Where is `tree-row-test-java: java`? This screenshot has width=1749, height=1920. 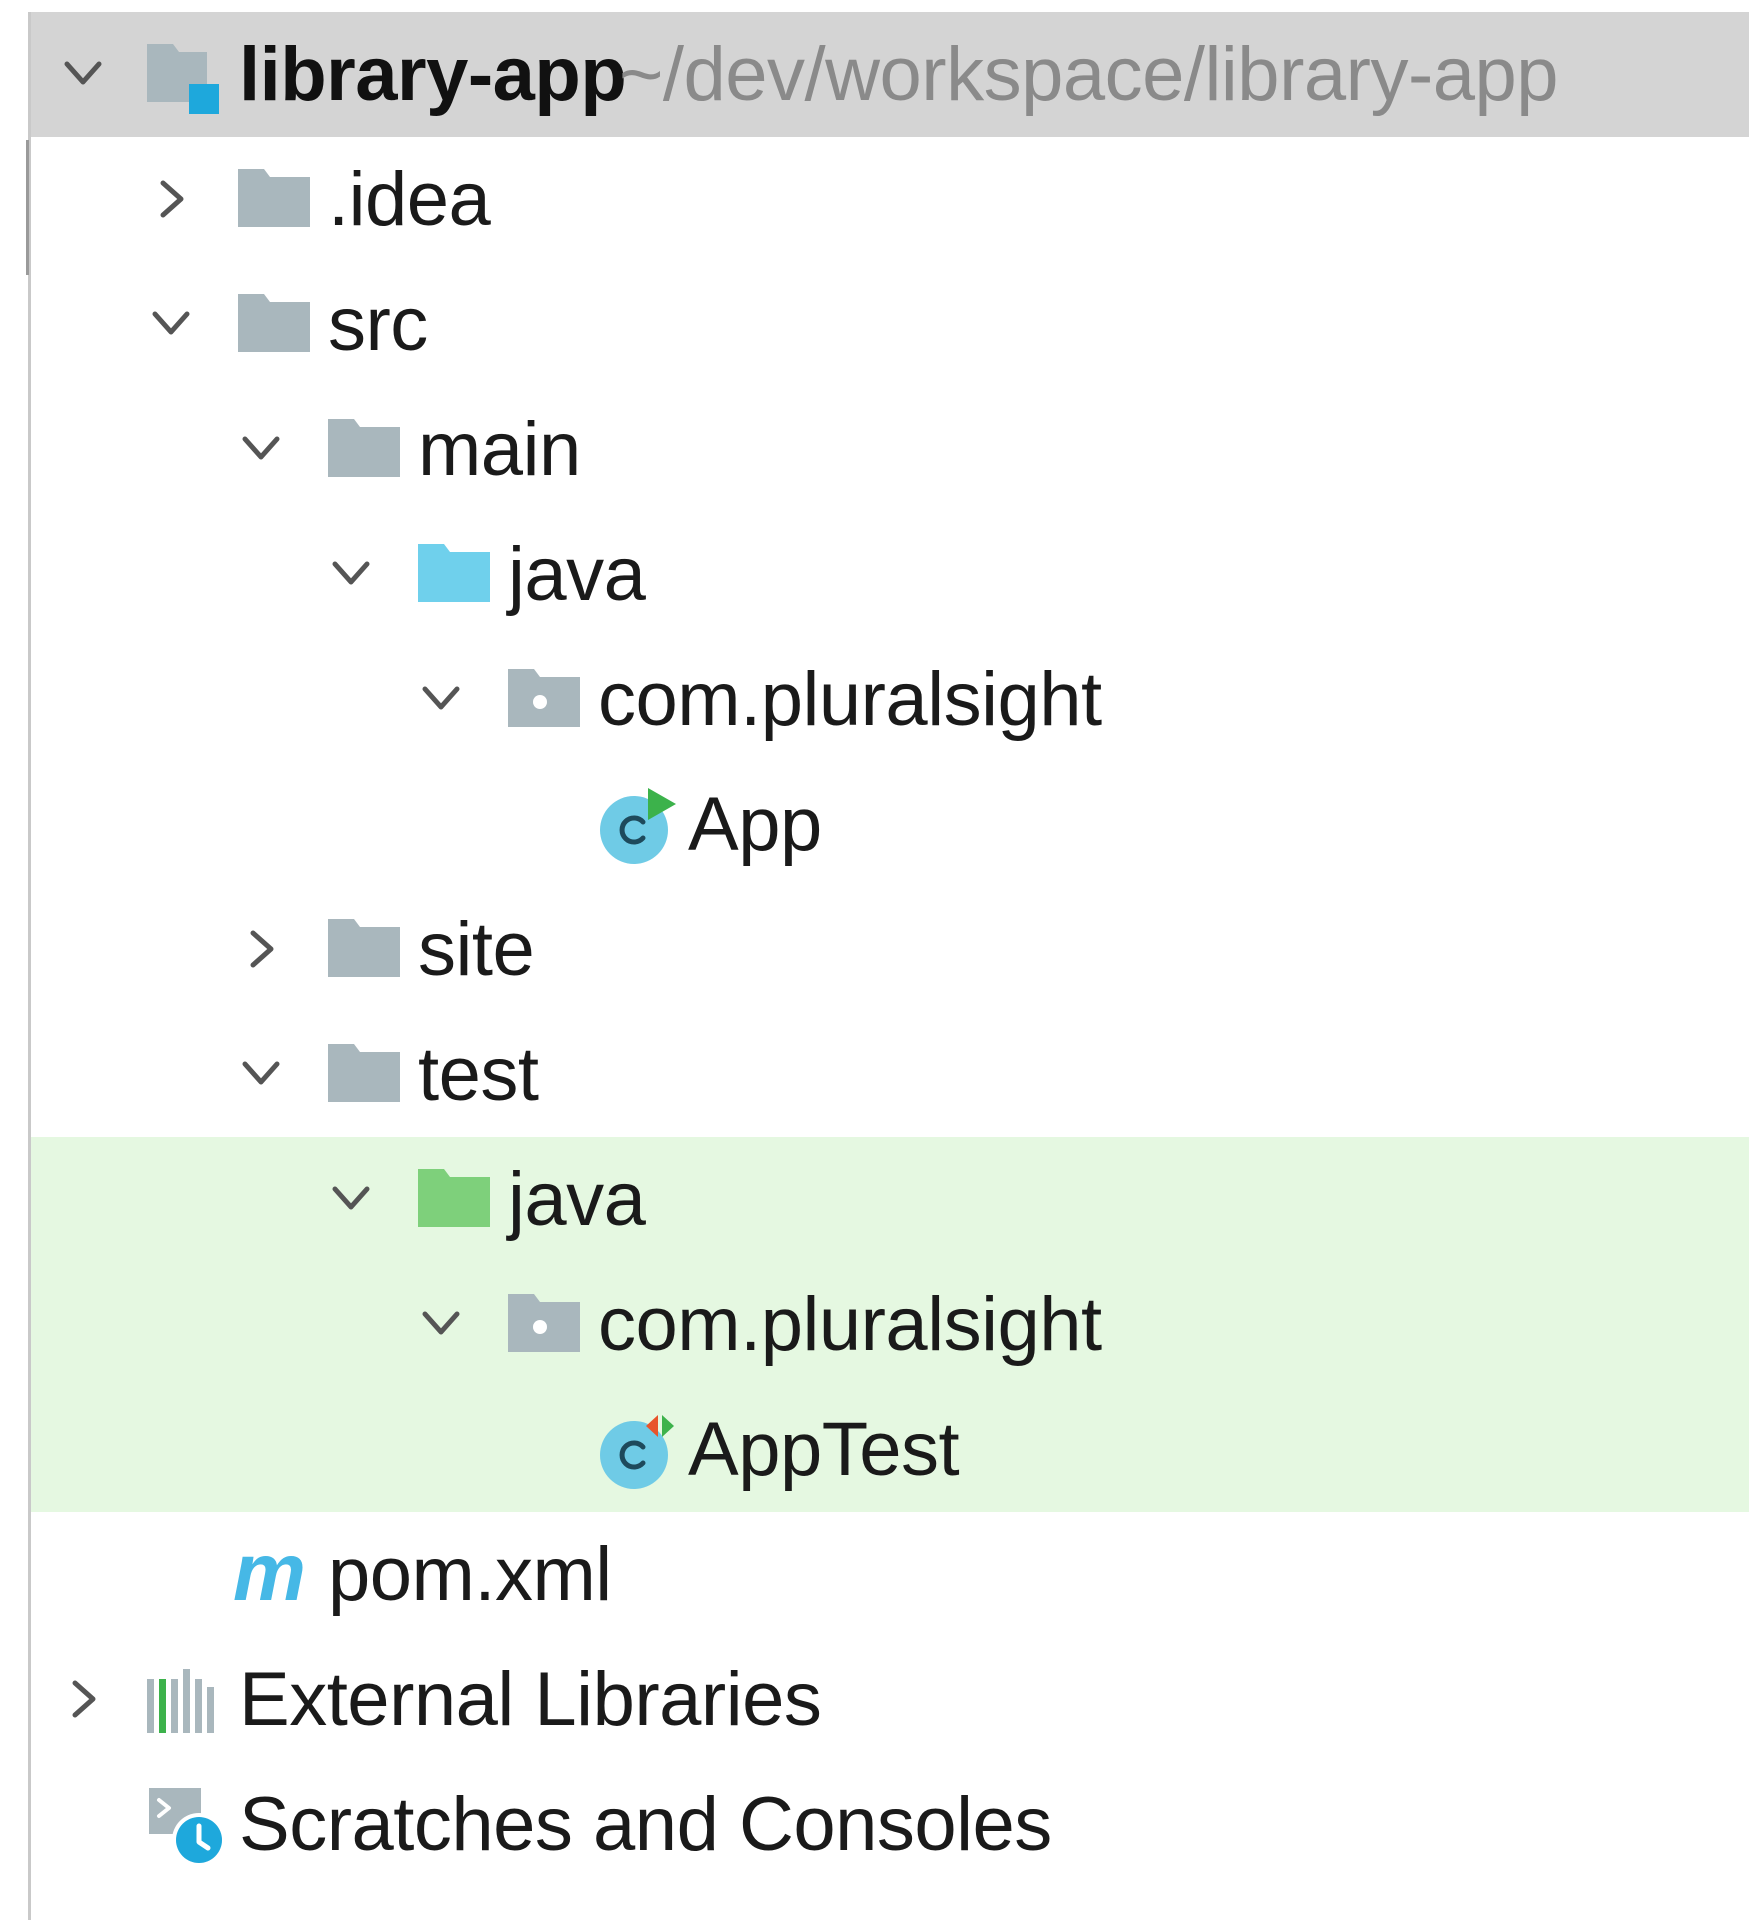 tree-row-test-java: java is located at coordinates (890, 1199).